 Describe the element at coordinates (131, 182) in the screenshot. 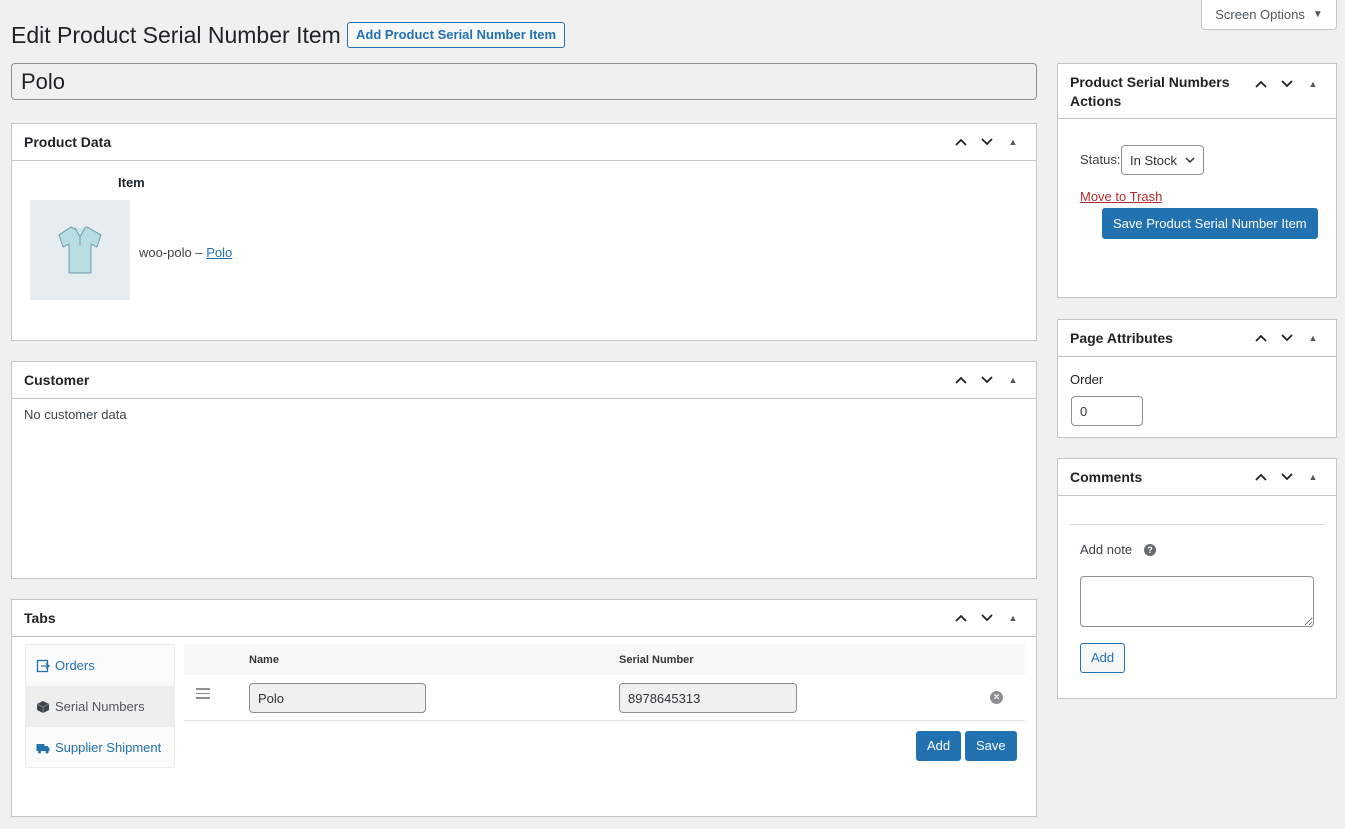

I see `item-column-header: Item` at that location.